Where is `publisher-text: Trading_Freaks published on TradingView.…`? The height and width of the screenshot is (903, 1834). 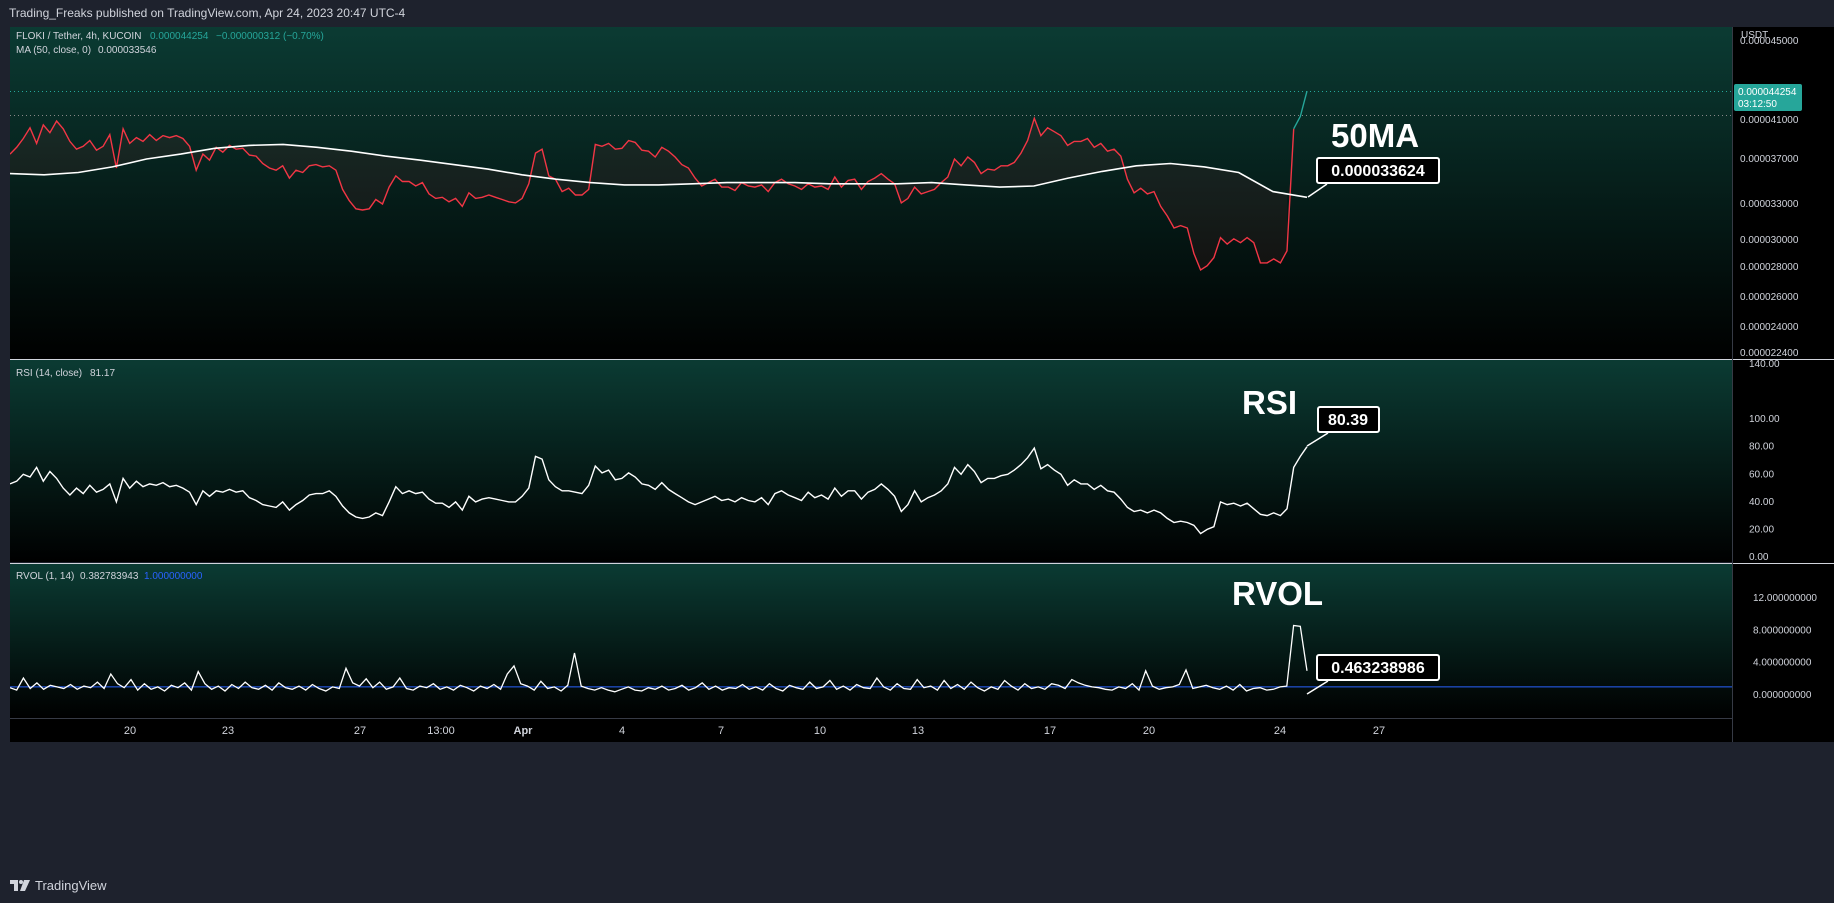
publisher-text: Trading_Freaks published on TradingView.… is located at coordinates (207, 13).